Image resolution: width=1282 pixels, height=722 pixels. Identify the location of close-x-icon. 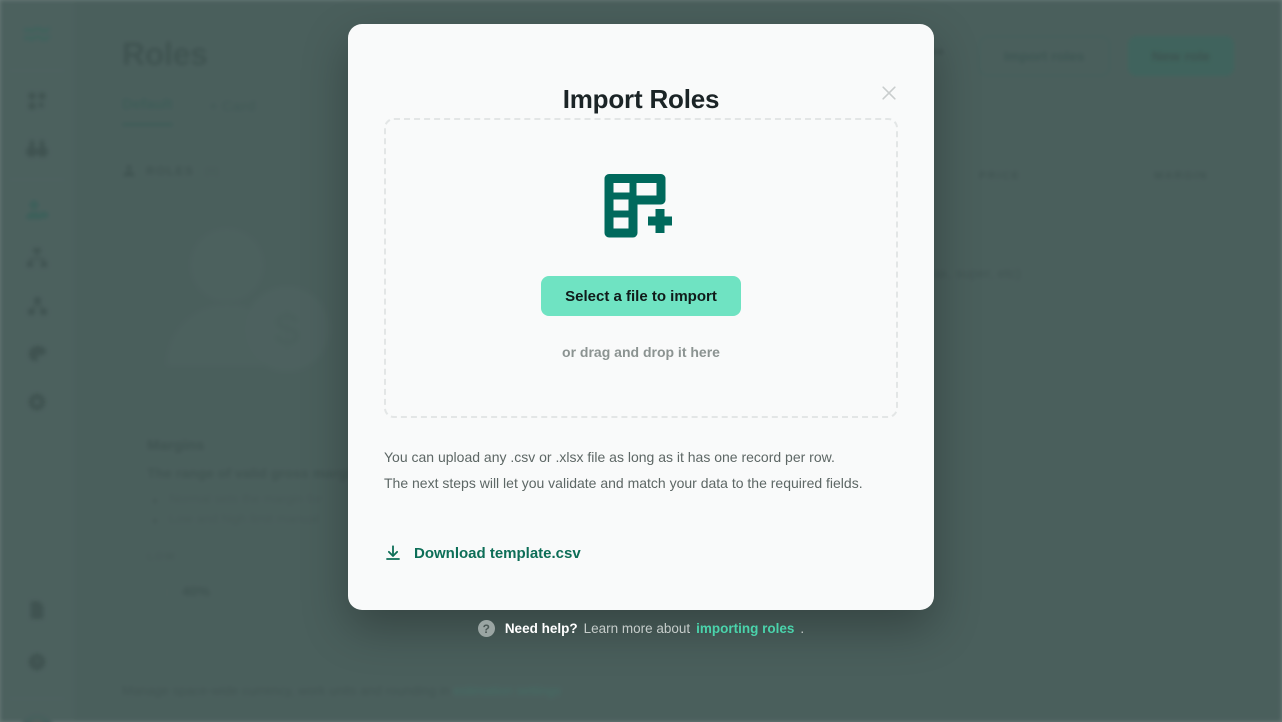
(889, 93).